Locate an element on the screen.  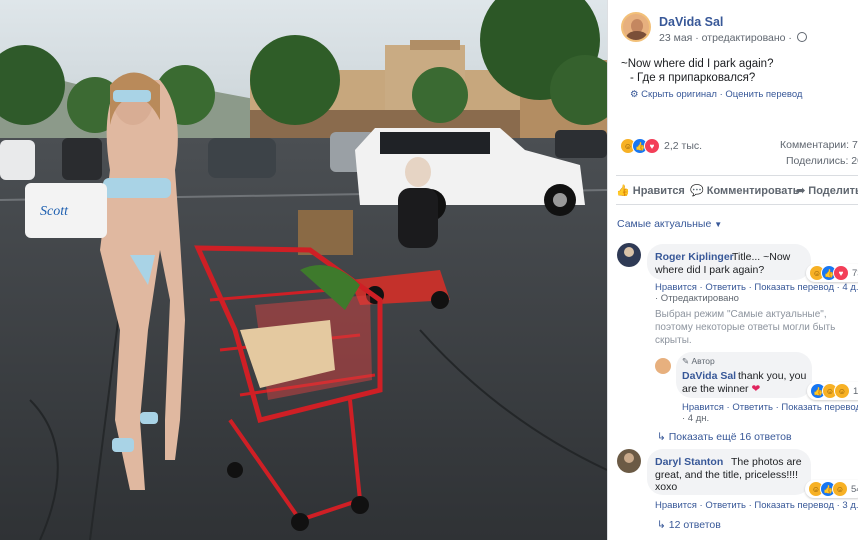
translate-gear-icon: ⚙ is located at coordinates (634, 94).